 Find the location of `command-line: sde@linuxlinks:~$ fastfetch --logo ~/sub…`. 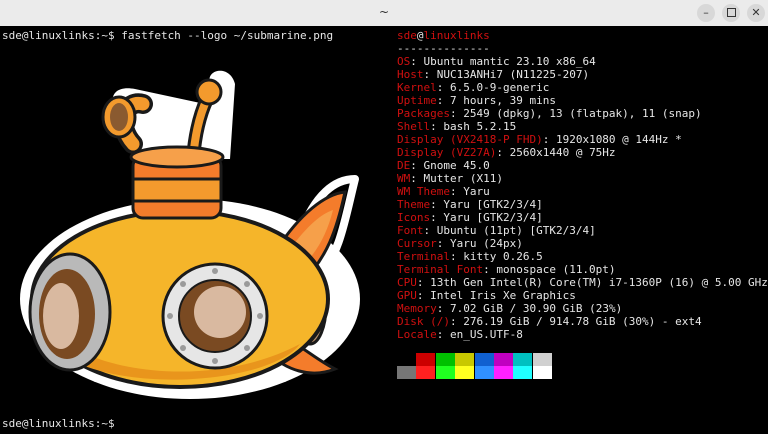

command-line: sde@linuxlinks:~$ fastfetch --logo ~/sub… is located at coordinates (168, 35).